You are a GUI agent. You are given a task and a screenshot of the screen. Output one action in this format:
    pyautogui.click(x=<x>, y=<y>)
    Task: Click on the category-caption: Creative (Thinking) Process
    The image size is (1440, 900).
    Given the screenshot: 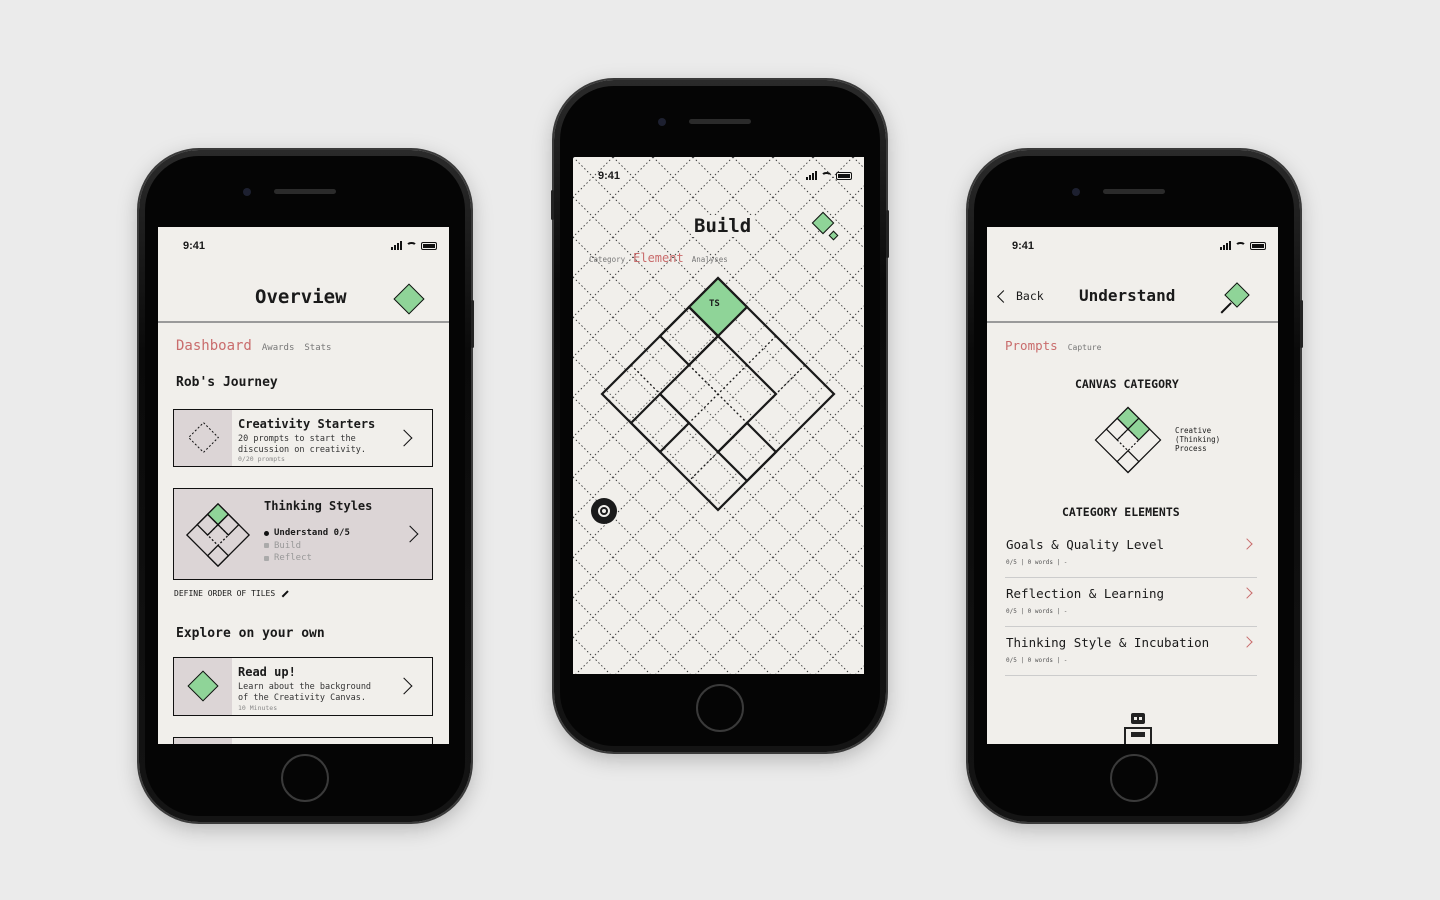 What is the action you would take?
    pyautogui.click(x=1198, y=439)
    